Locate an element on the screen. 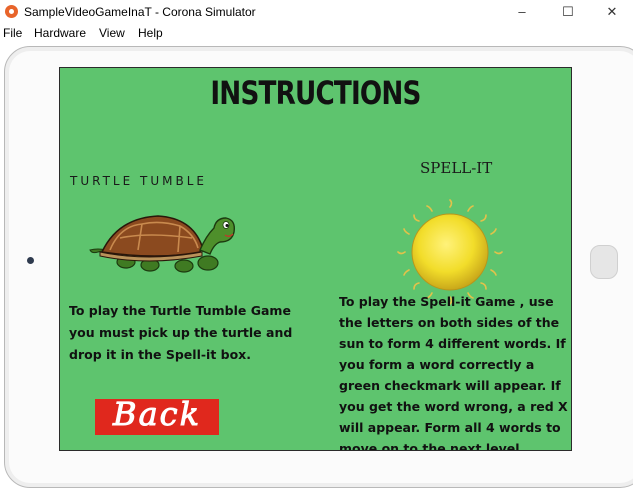 The image size is (633, 488). spell-it-title: SPELL-IT is located at coordinates (456, 168).